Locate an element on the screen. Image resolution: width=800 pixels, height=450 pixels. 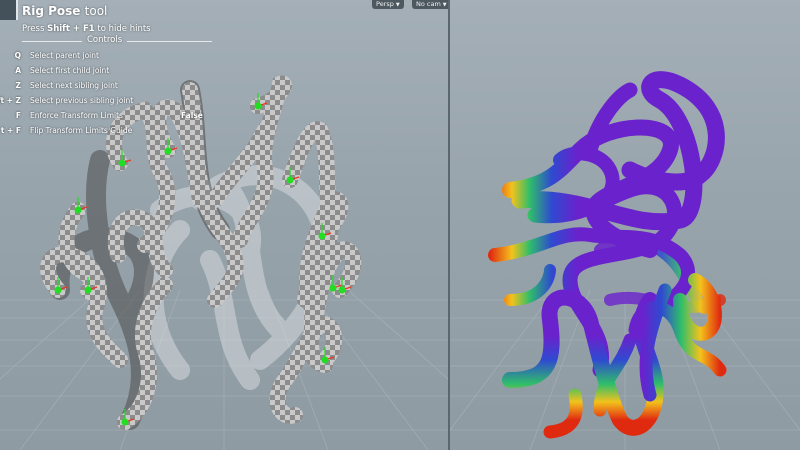
control-key: t + F is located at coordinates (10, 130).